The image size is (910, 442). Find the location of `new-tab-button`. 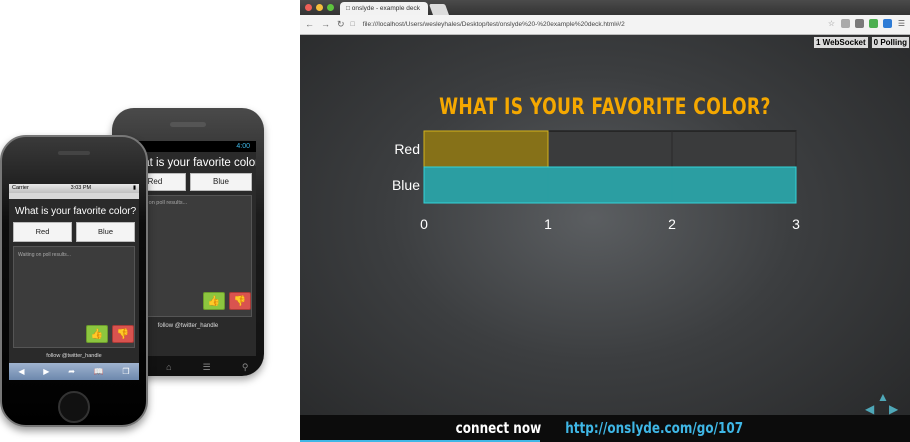

new-tab-button is located at coordinates (439, 9).